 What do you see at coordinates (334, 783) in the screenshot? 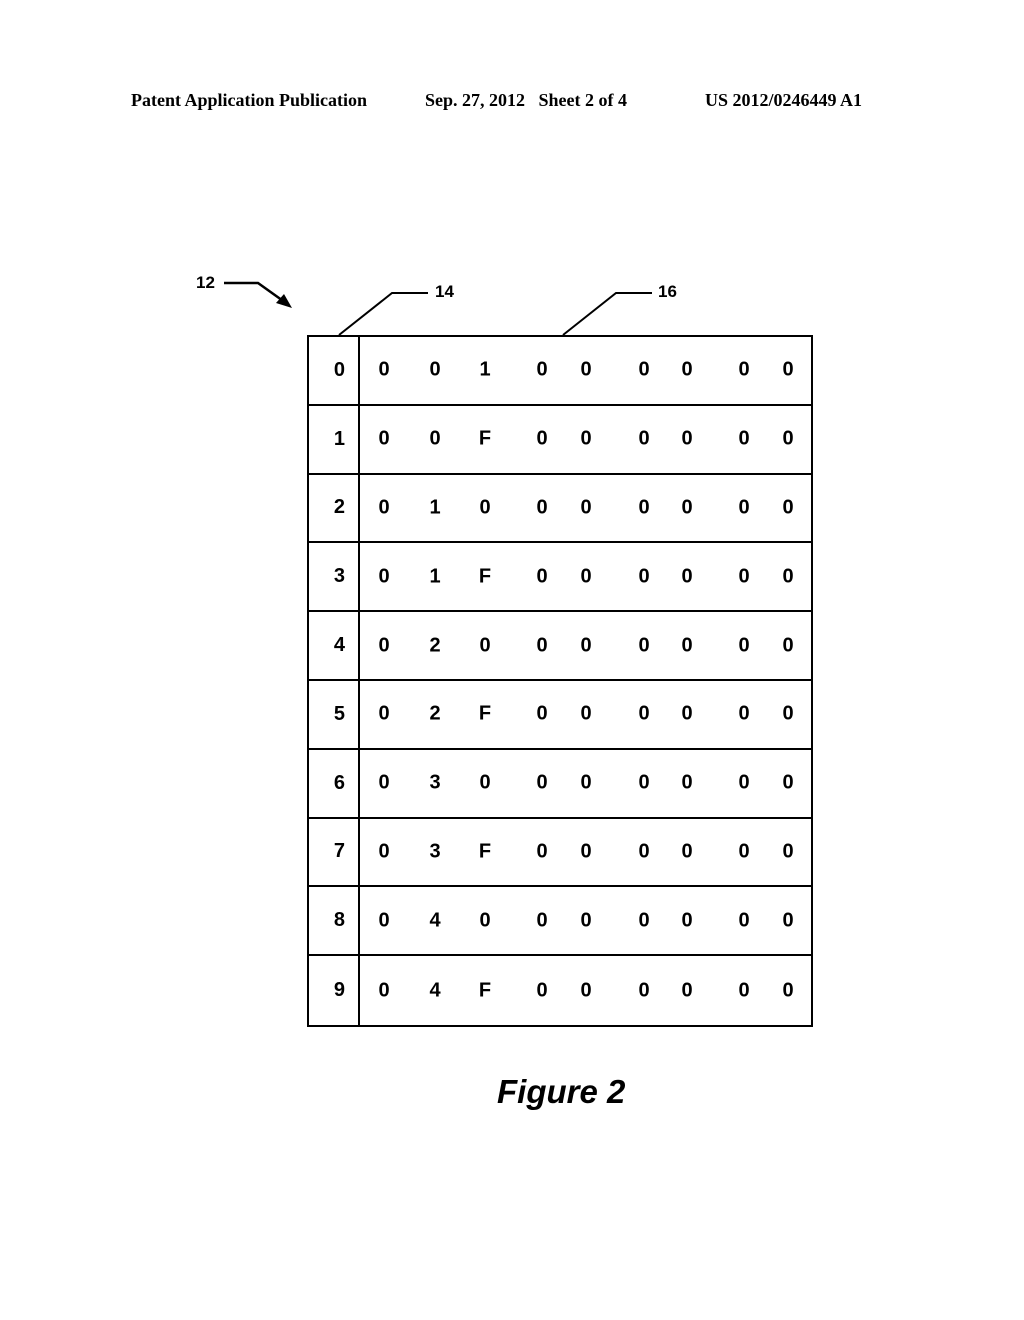
I see `row-index-cell: 6` at bounding box center [334, 783].